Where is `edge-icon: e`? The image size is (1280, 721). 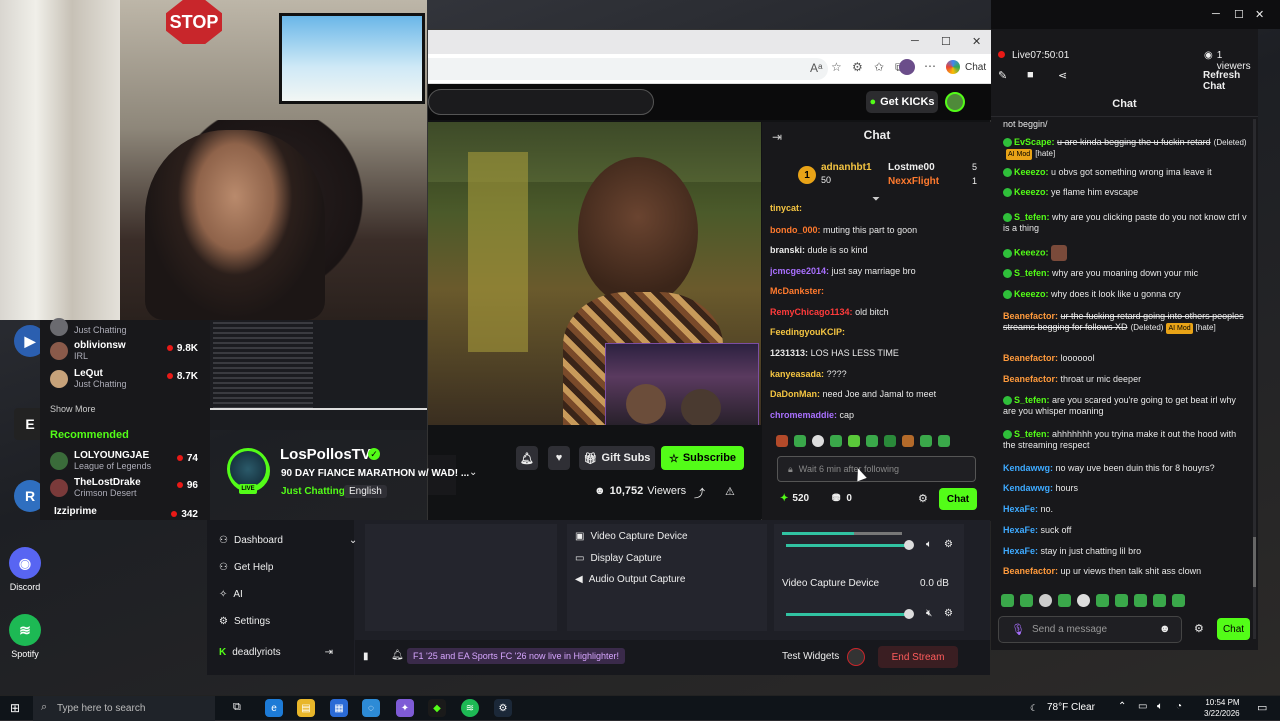
edge-icon: e is located at coordinates (274, 708).